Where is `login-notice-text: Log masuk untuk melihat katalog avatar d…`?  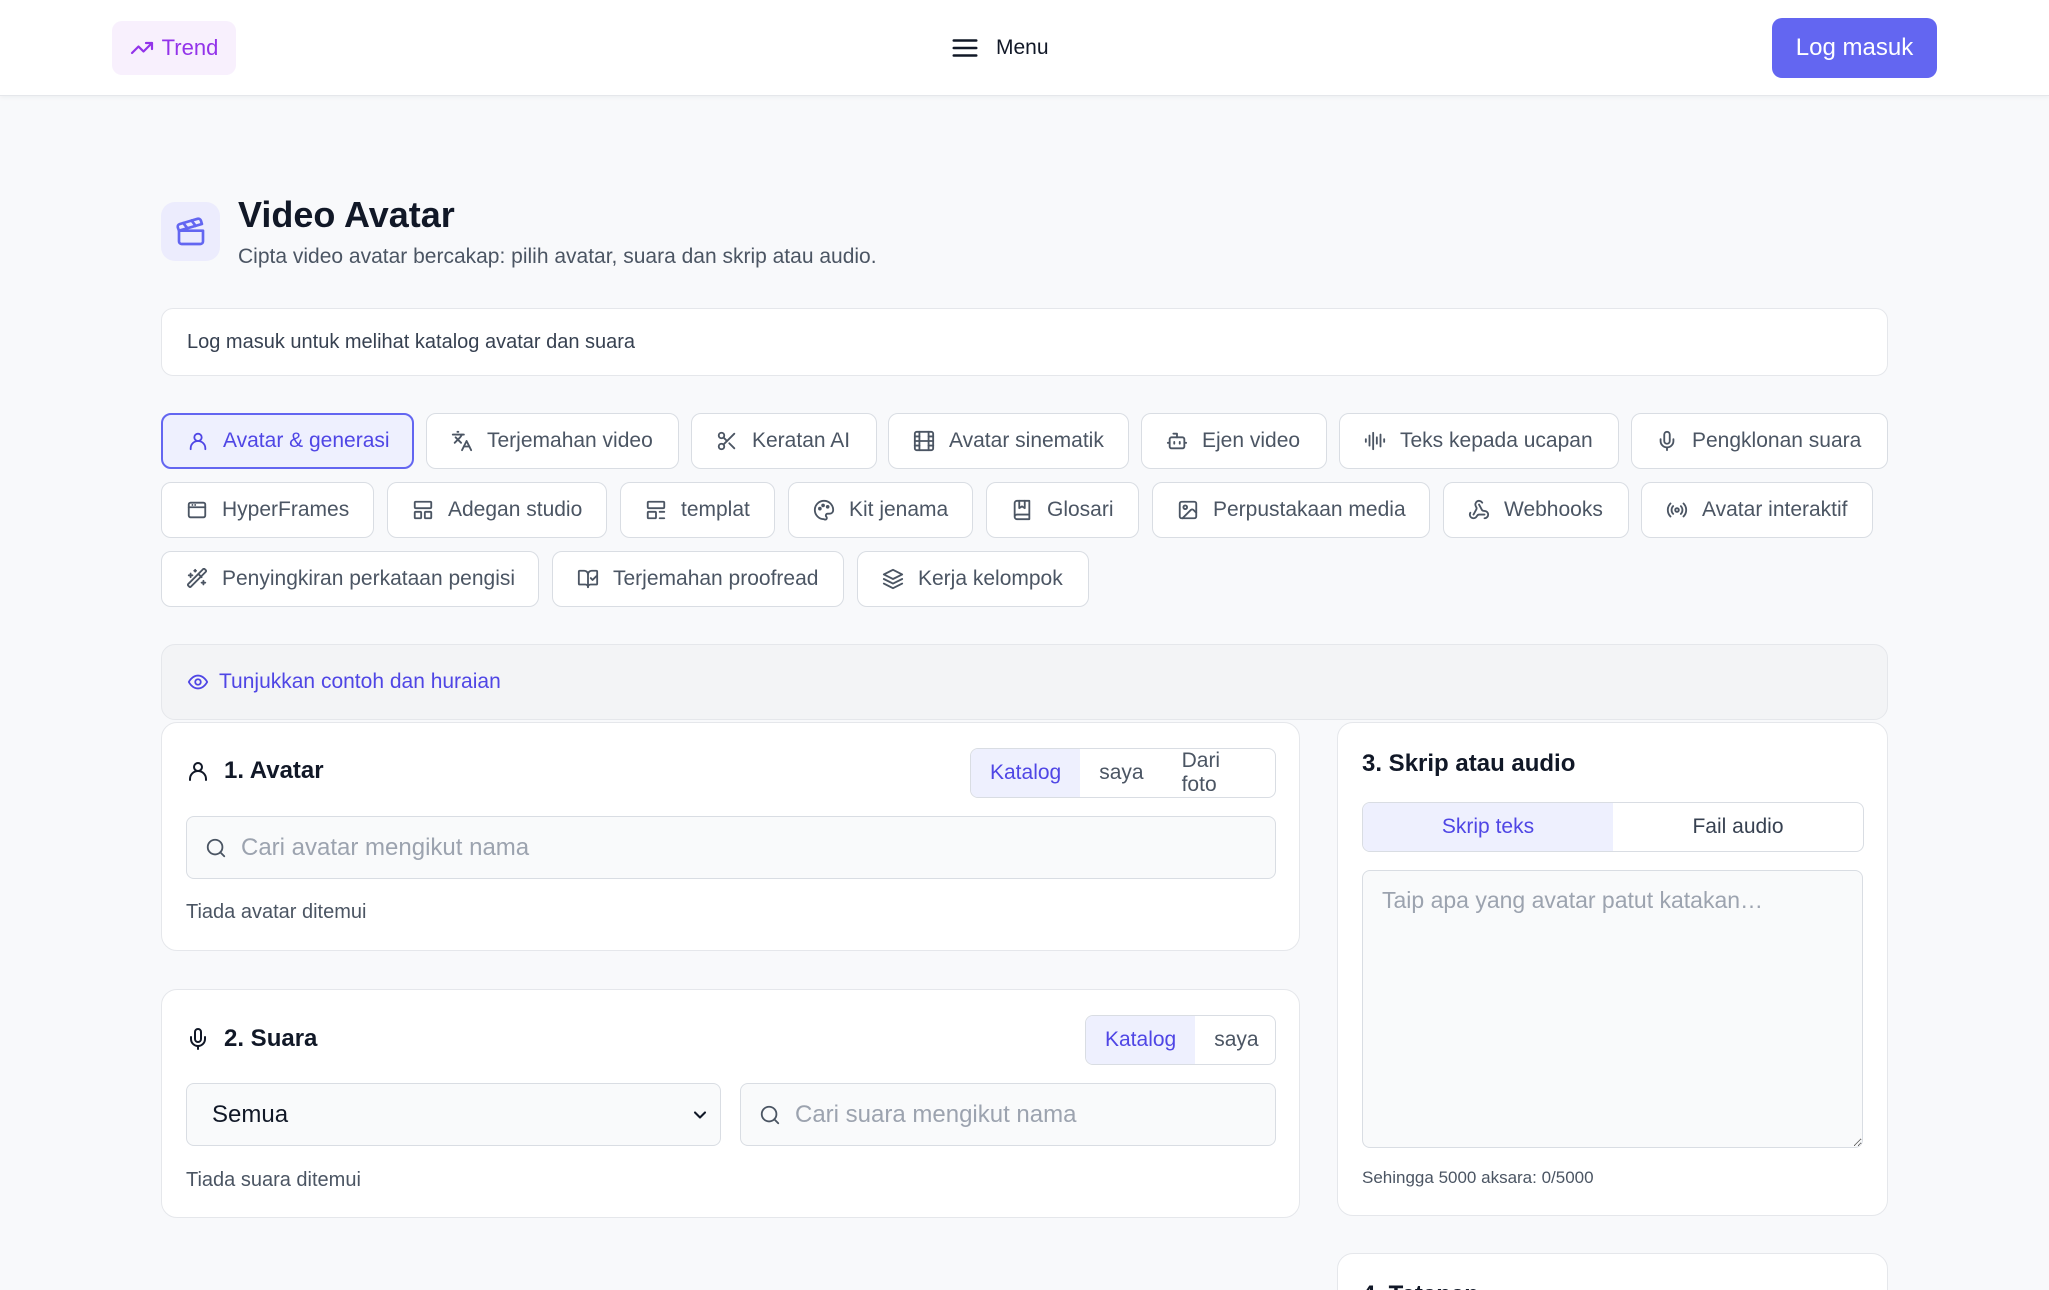
login-notice-text: Log masuk untuk melihat katalog avatar d… is located at coordinates (411, 341).